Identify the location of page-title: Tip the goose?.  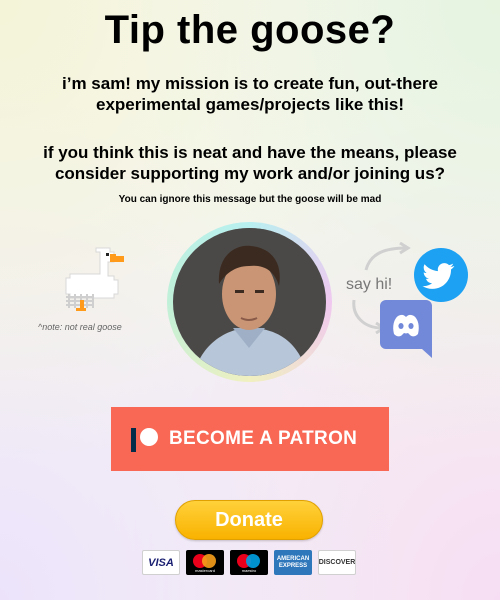
(250, 30).